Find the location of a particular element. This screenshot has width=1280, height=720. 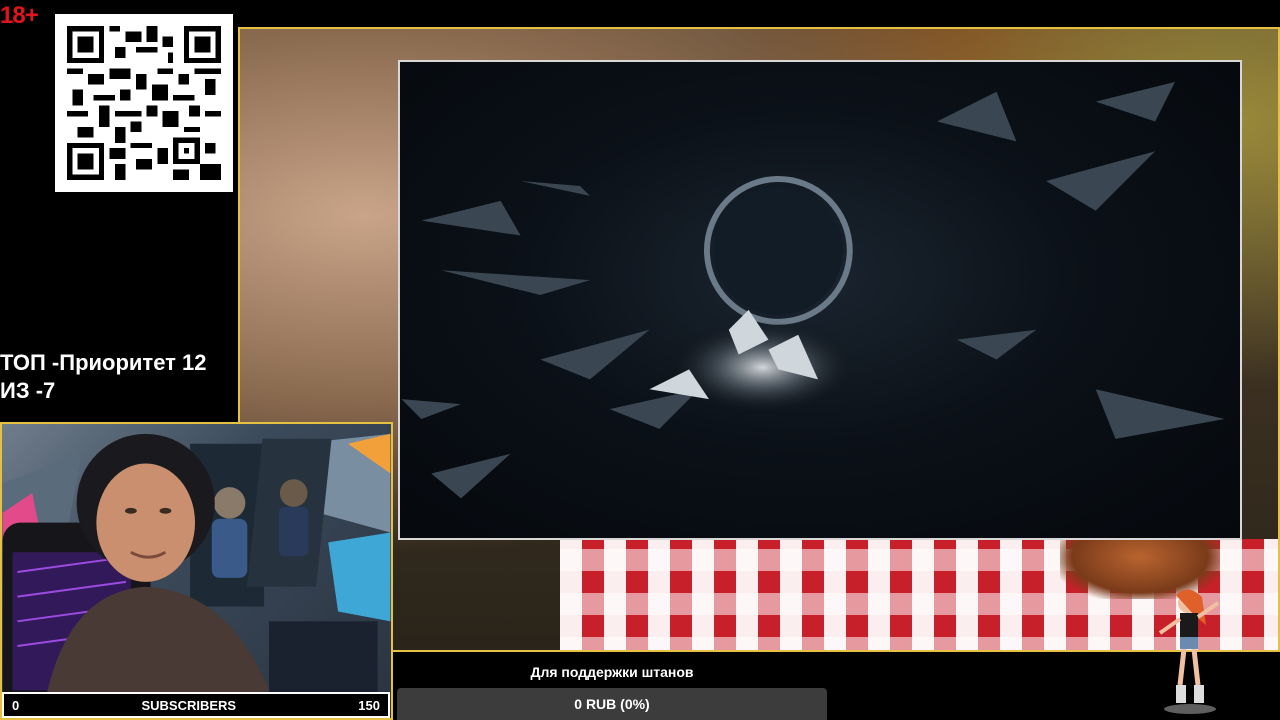

dancer-sprite is located at coordinates (1187, 652).